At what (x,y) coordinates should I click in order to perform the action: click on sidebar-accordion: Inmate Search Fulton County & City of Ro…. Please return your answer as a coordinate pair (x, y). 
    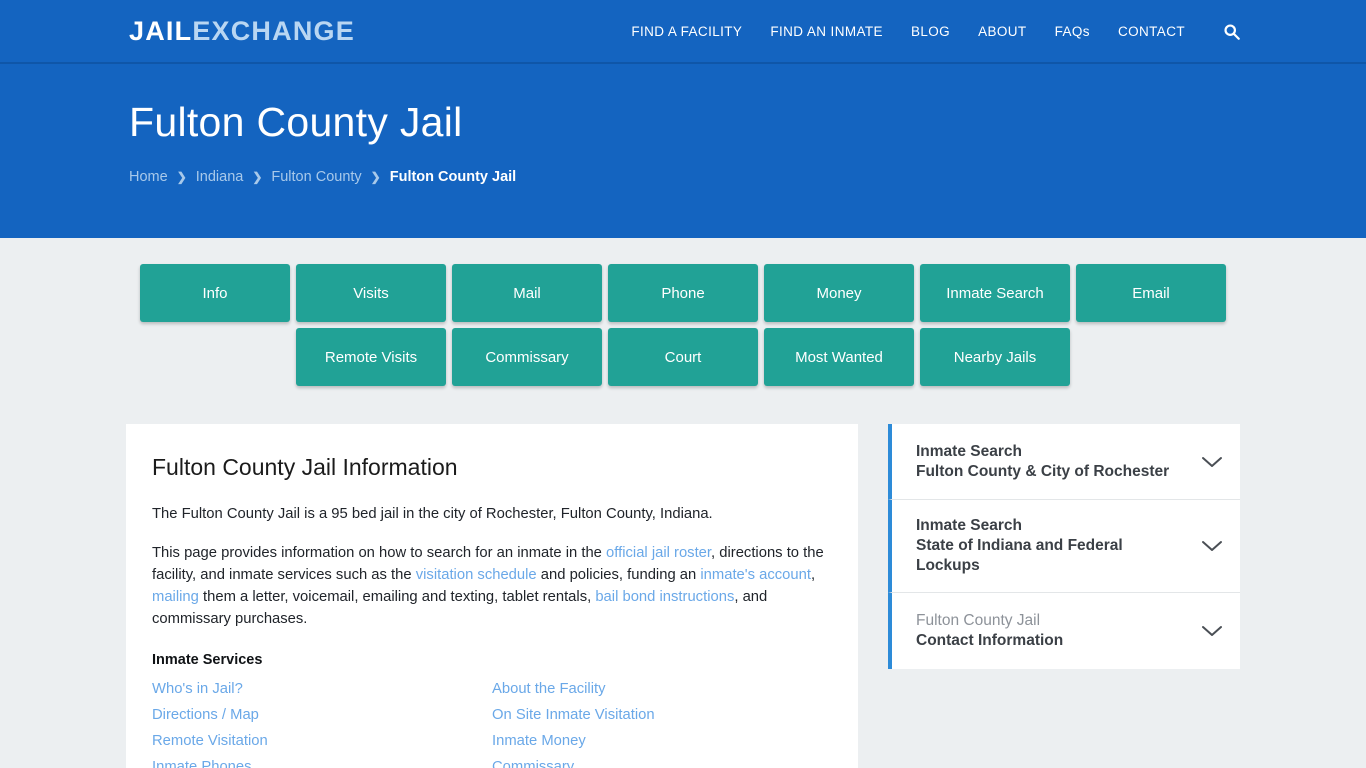
    Looking at the image, I should click on (1064, 546).